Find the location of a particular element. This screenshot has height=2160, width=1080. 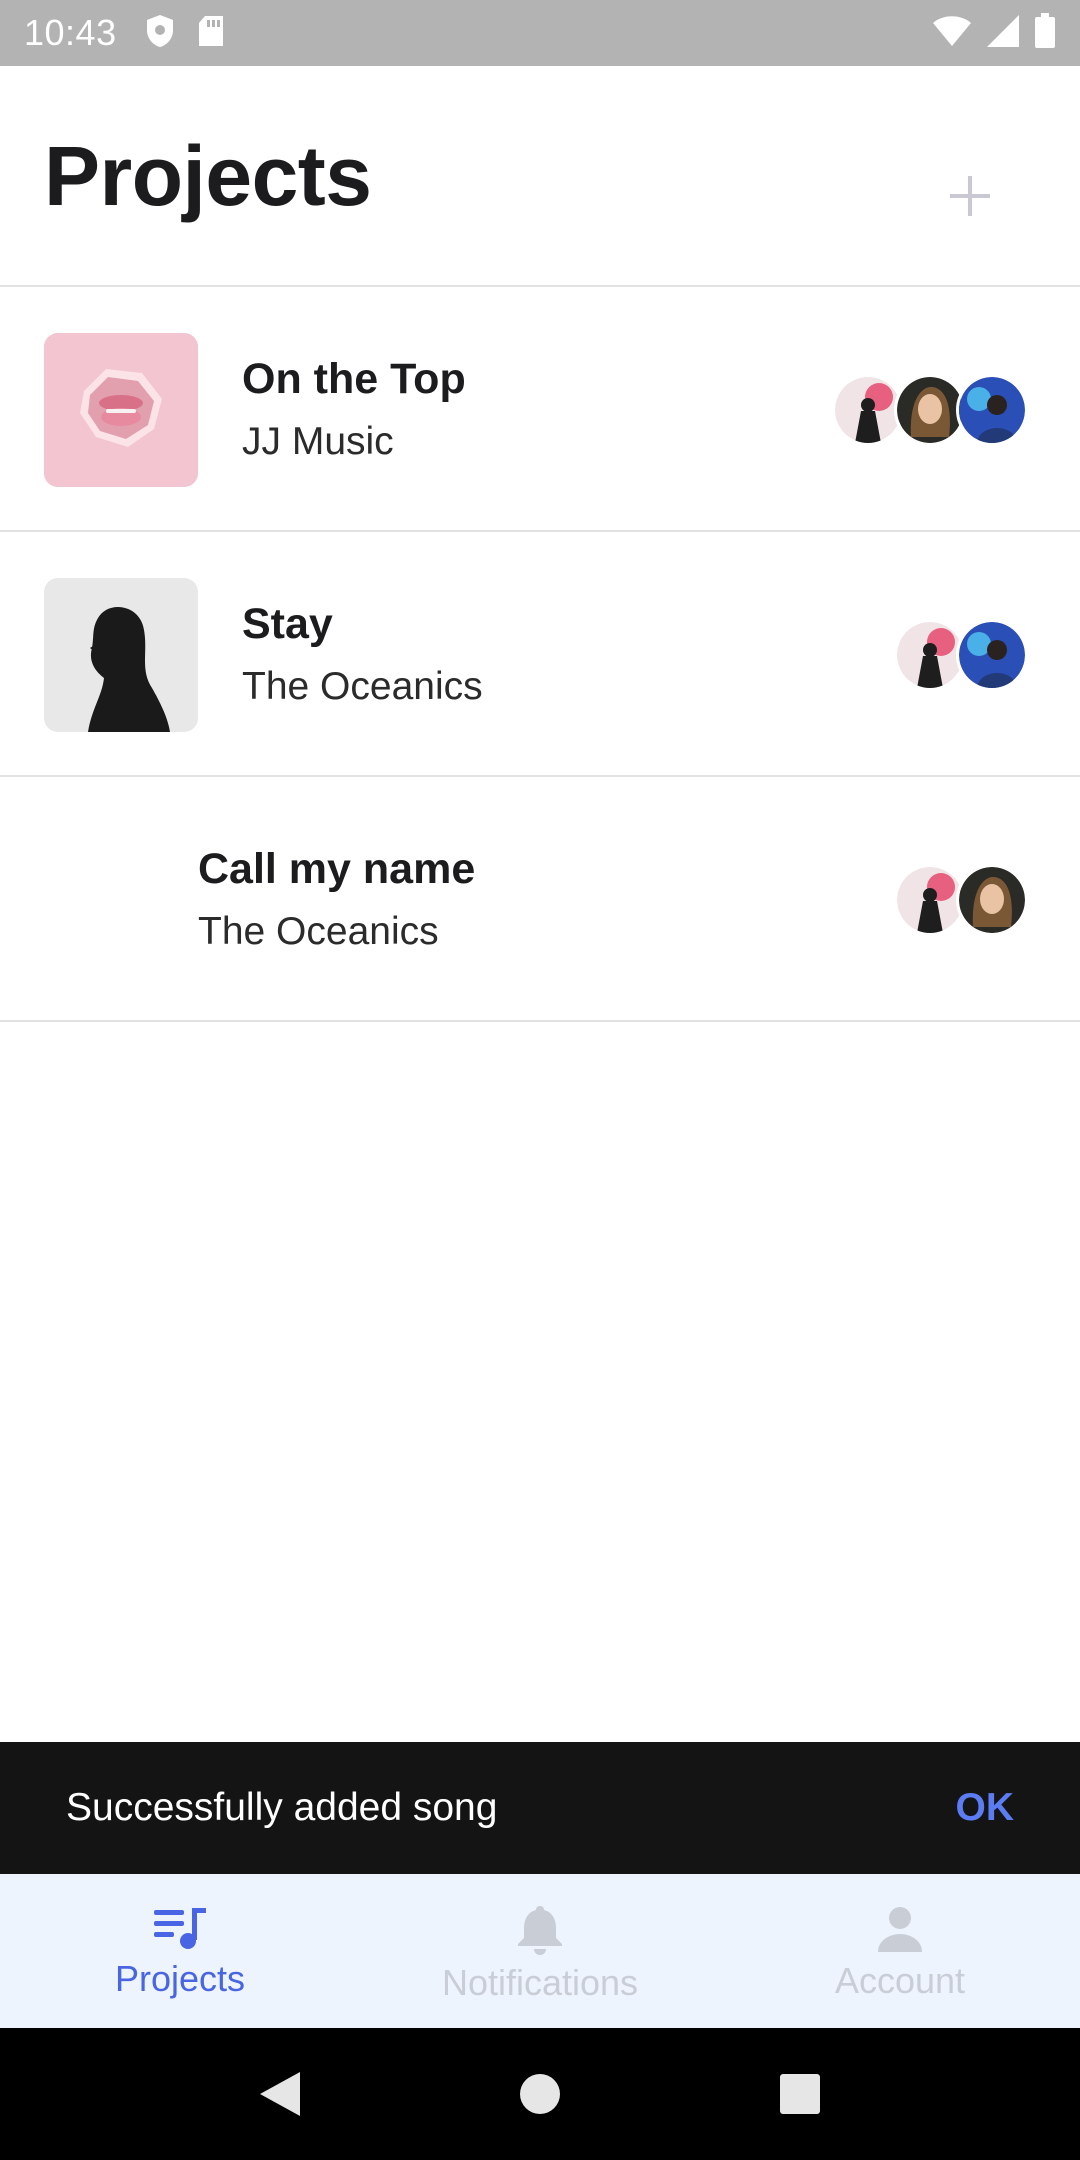

home-circle-icon is located at coordinates (540, 2094).